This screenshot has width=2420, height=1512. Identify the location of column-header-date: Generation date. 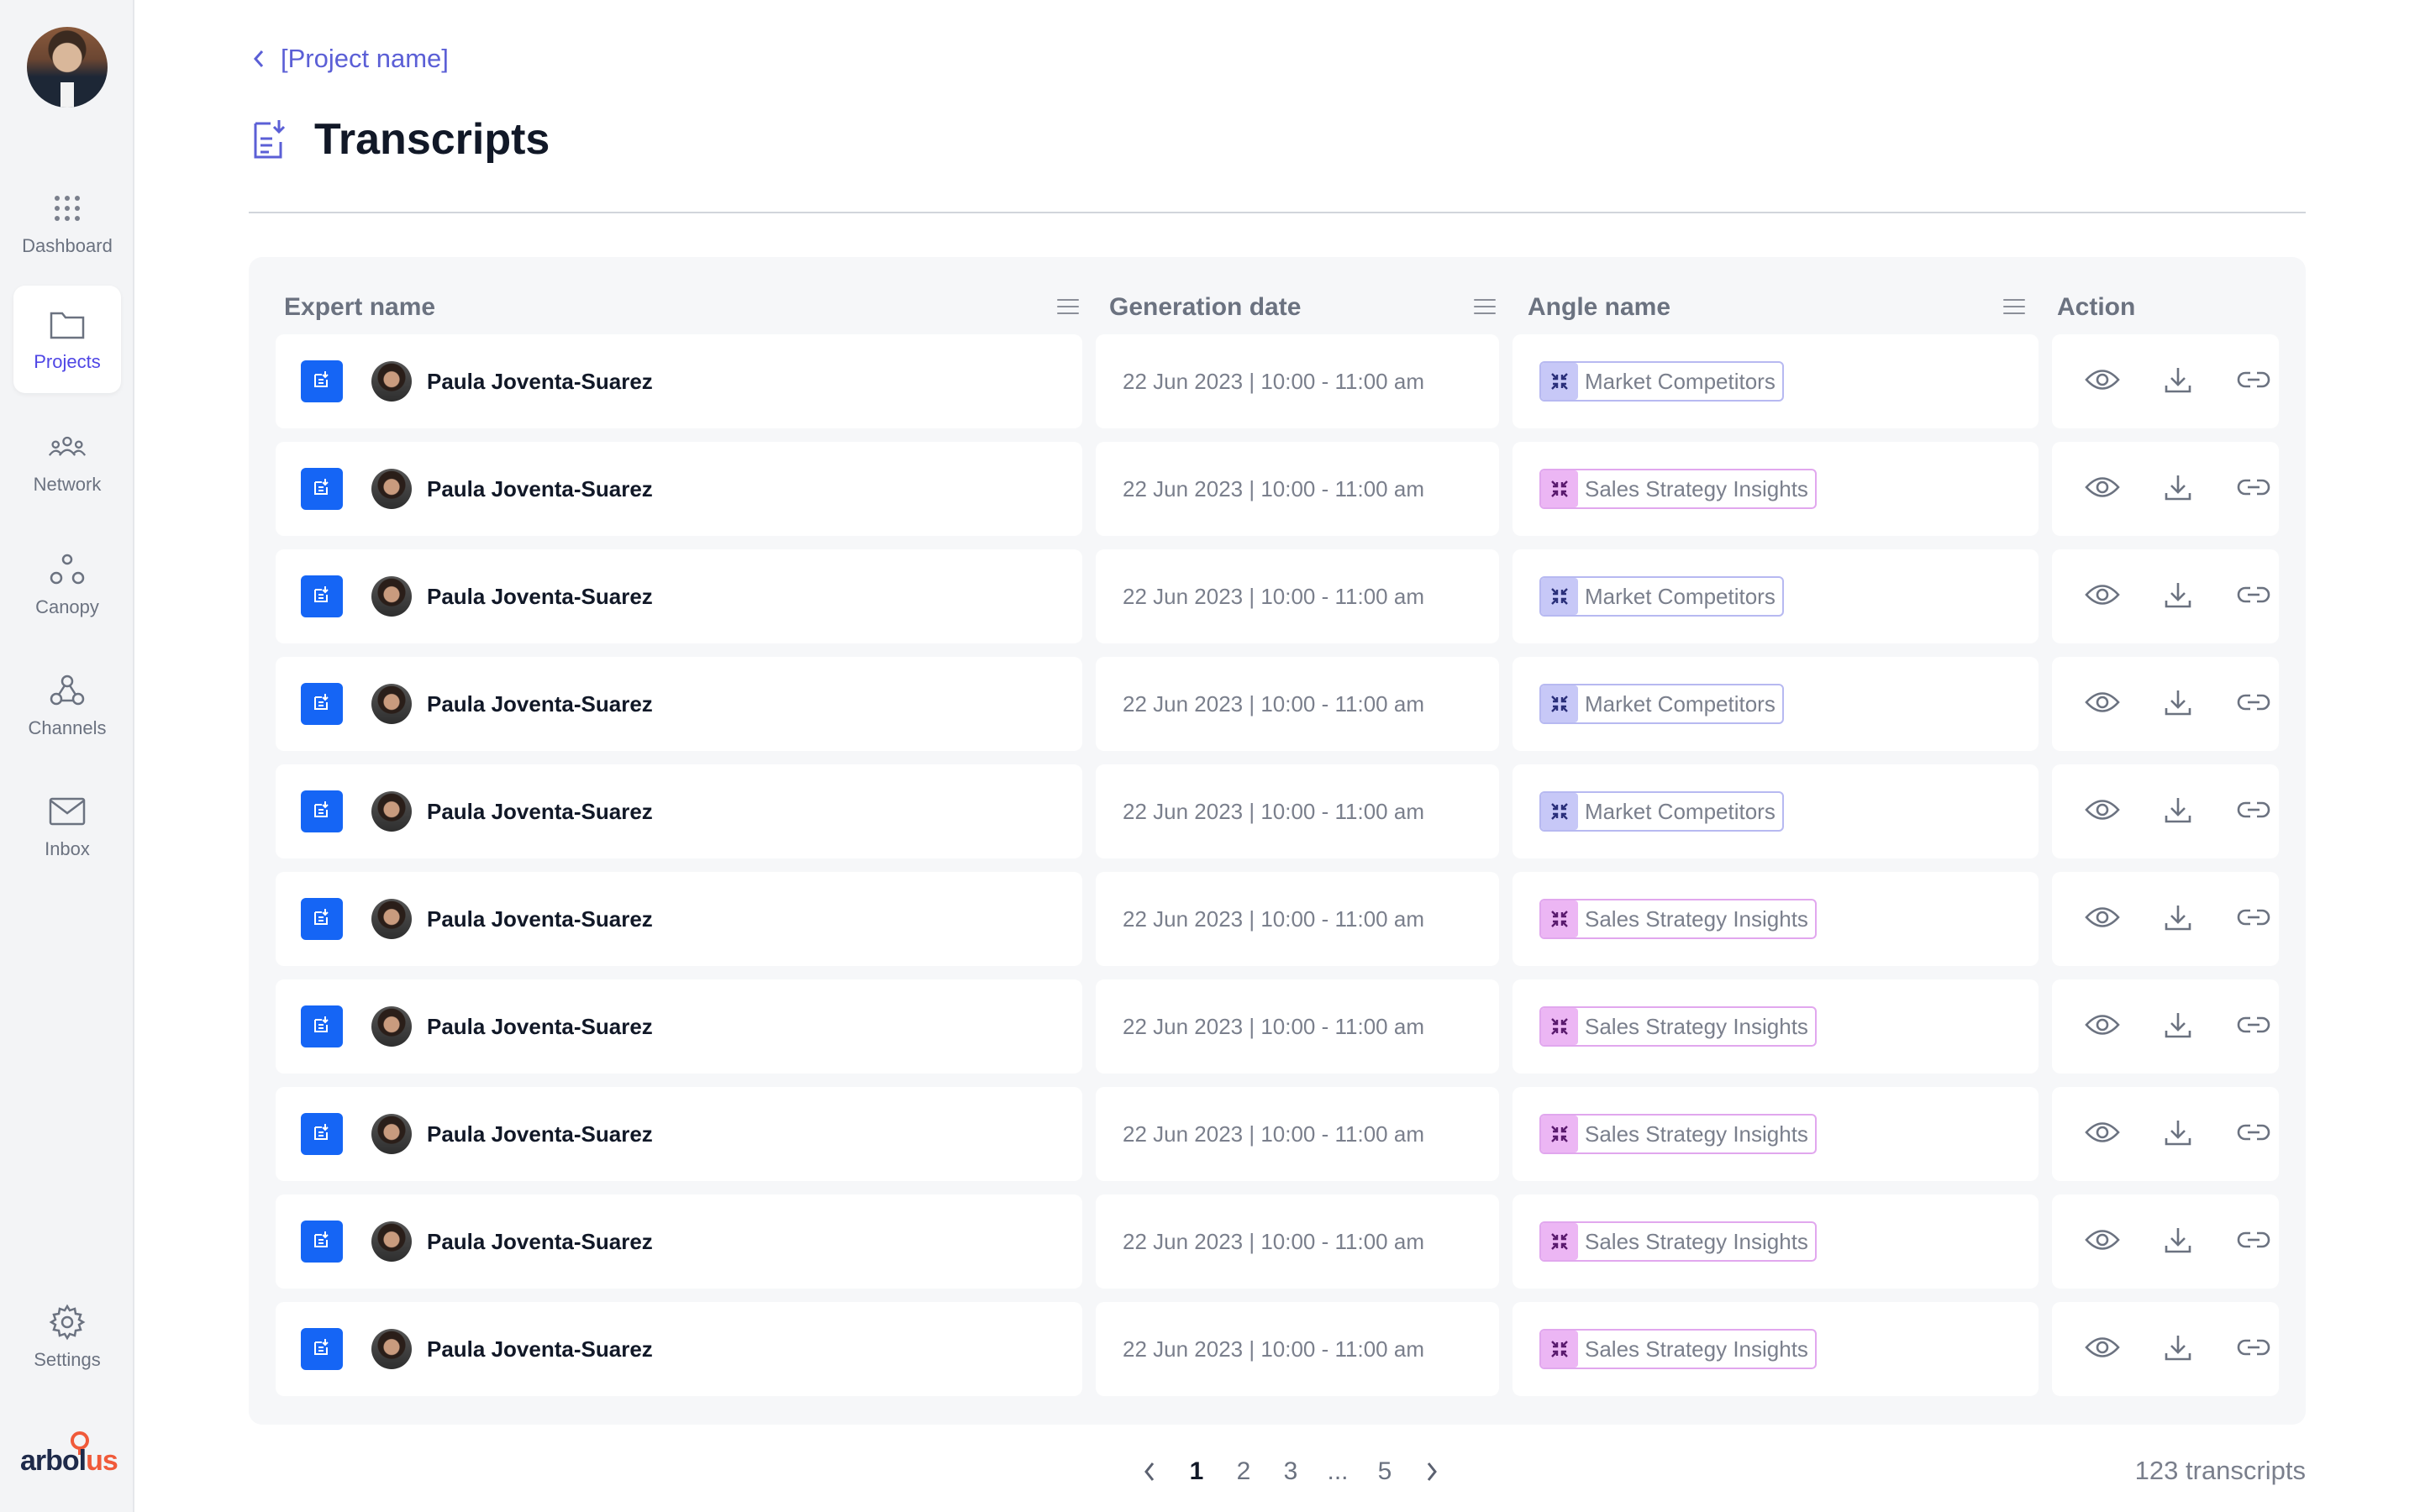
(1205, 307).